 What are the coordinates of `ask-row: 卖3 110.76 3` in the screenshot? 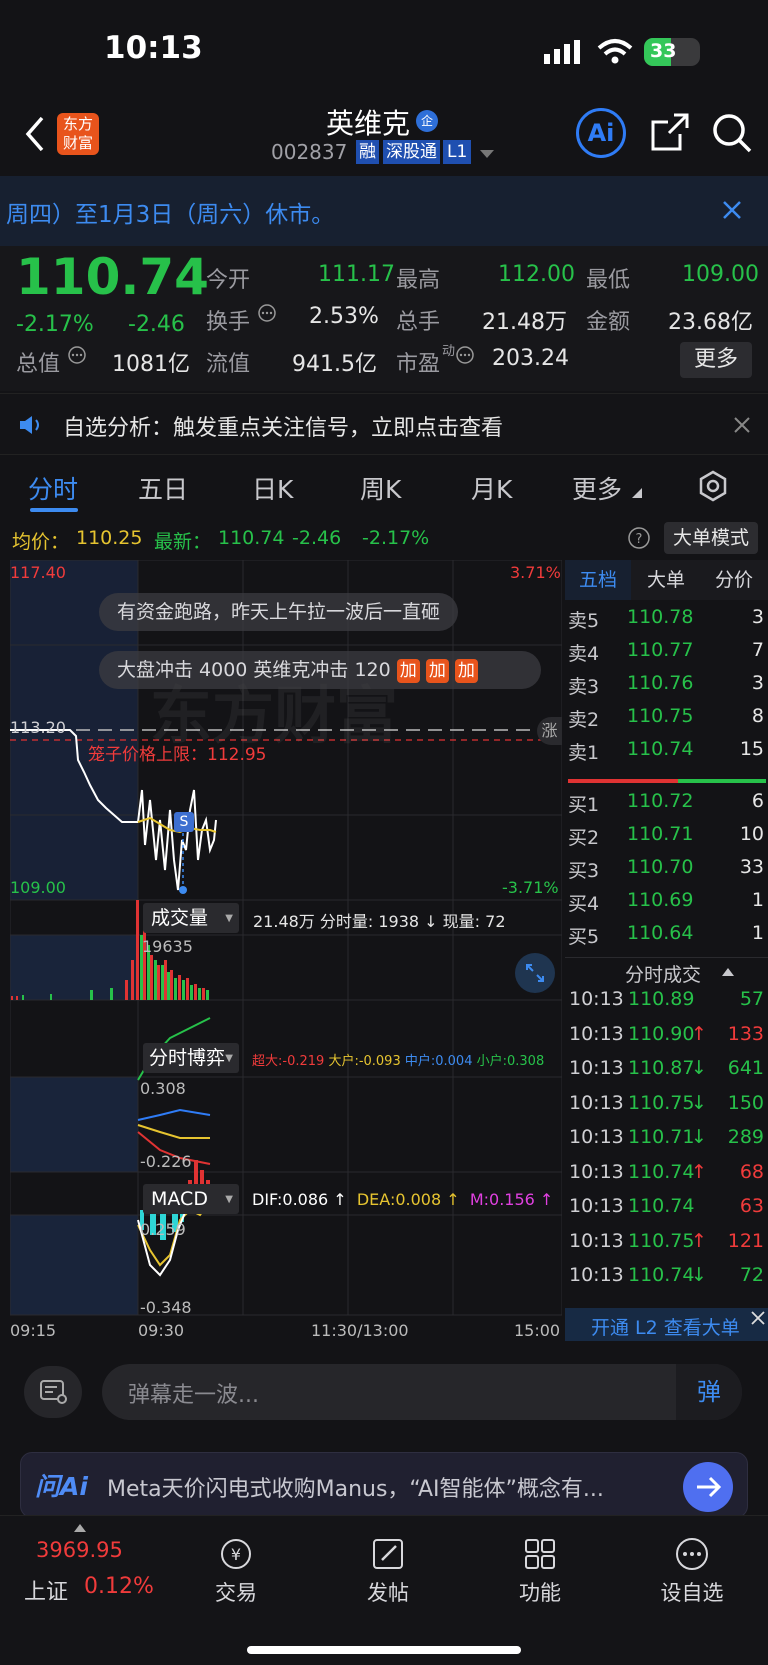 It's located at (666, 688).